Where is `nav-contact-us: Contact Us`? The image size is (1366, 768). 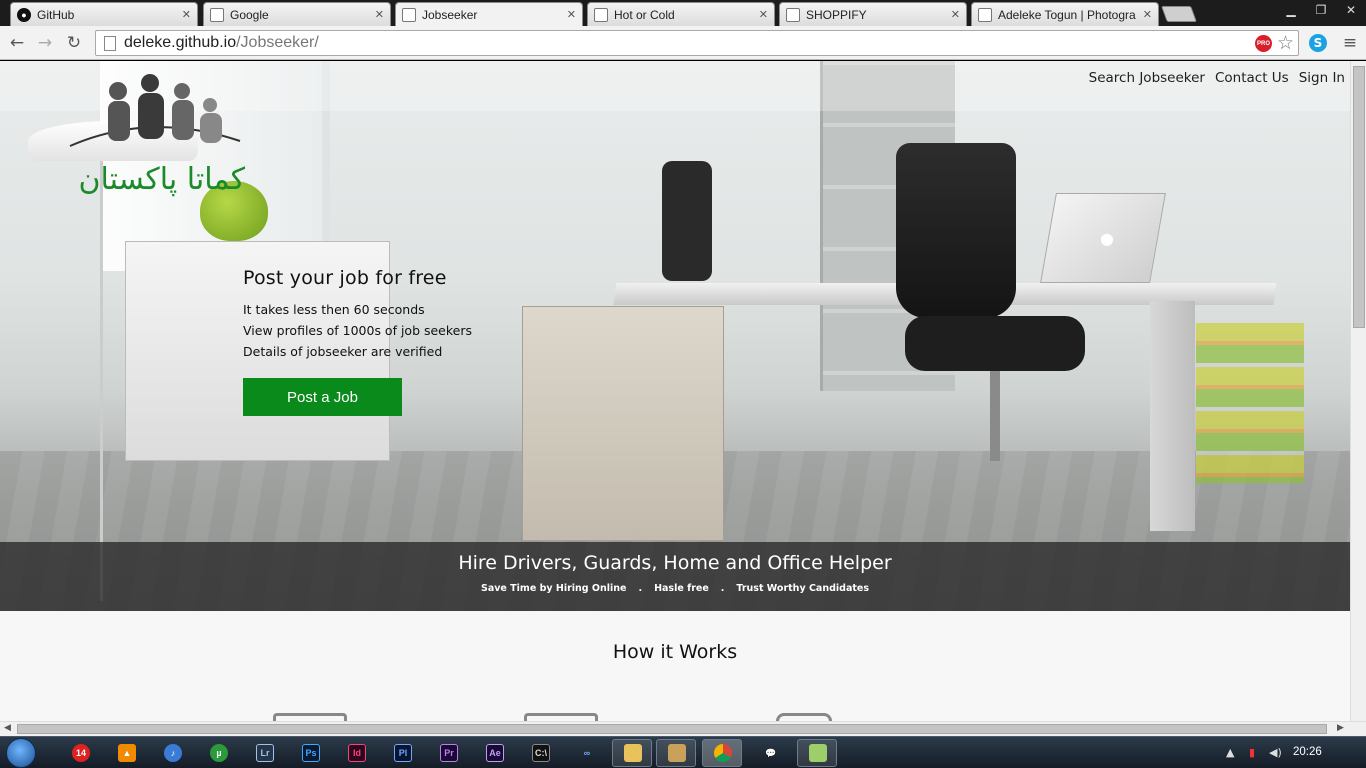 nav-contact-us: Contact Us is located at coordinates (1252, 78).